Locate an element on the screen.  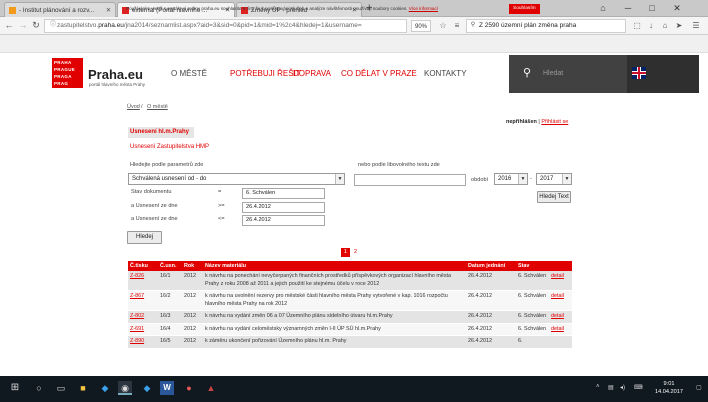
nav-doprava: DOPRAVA is located at coordinates (312, 73).